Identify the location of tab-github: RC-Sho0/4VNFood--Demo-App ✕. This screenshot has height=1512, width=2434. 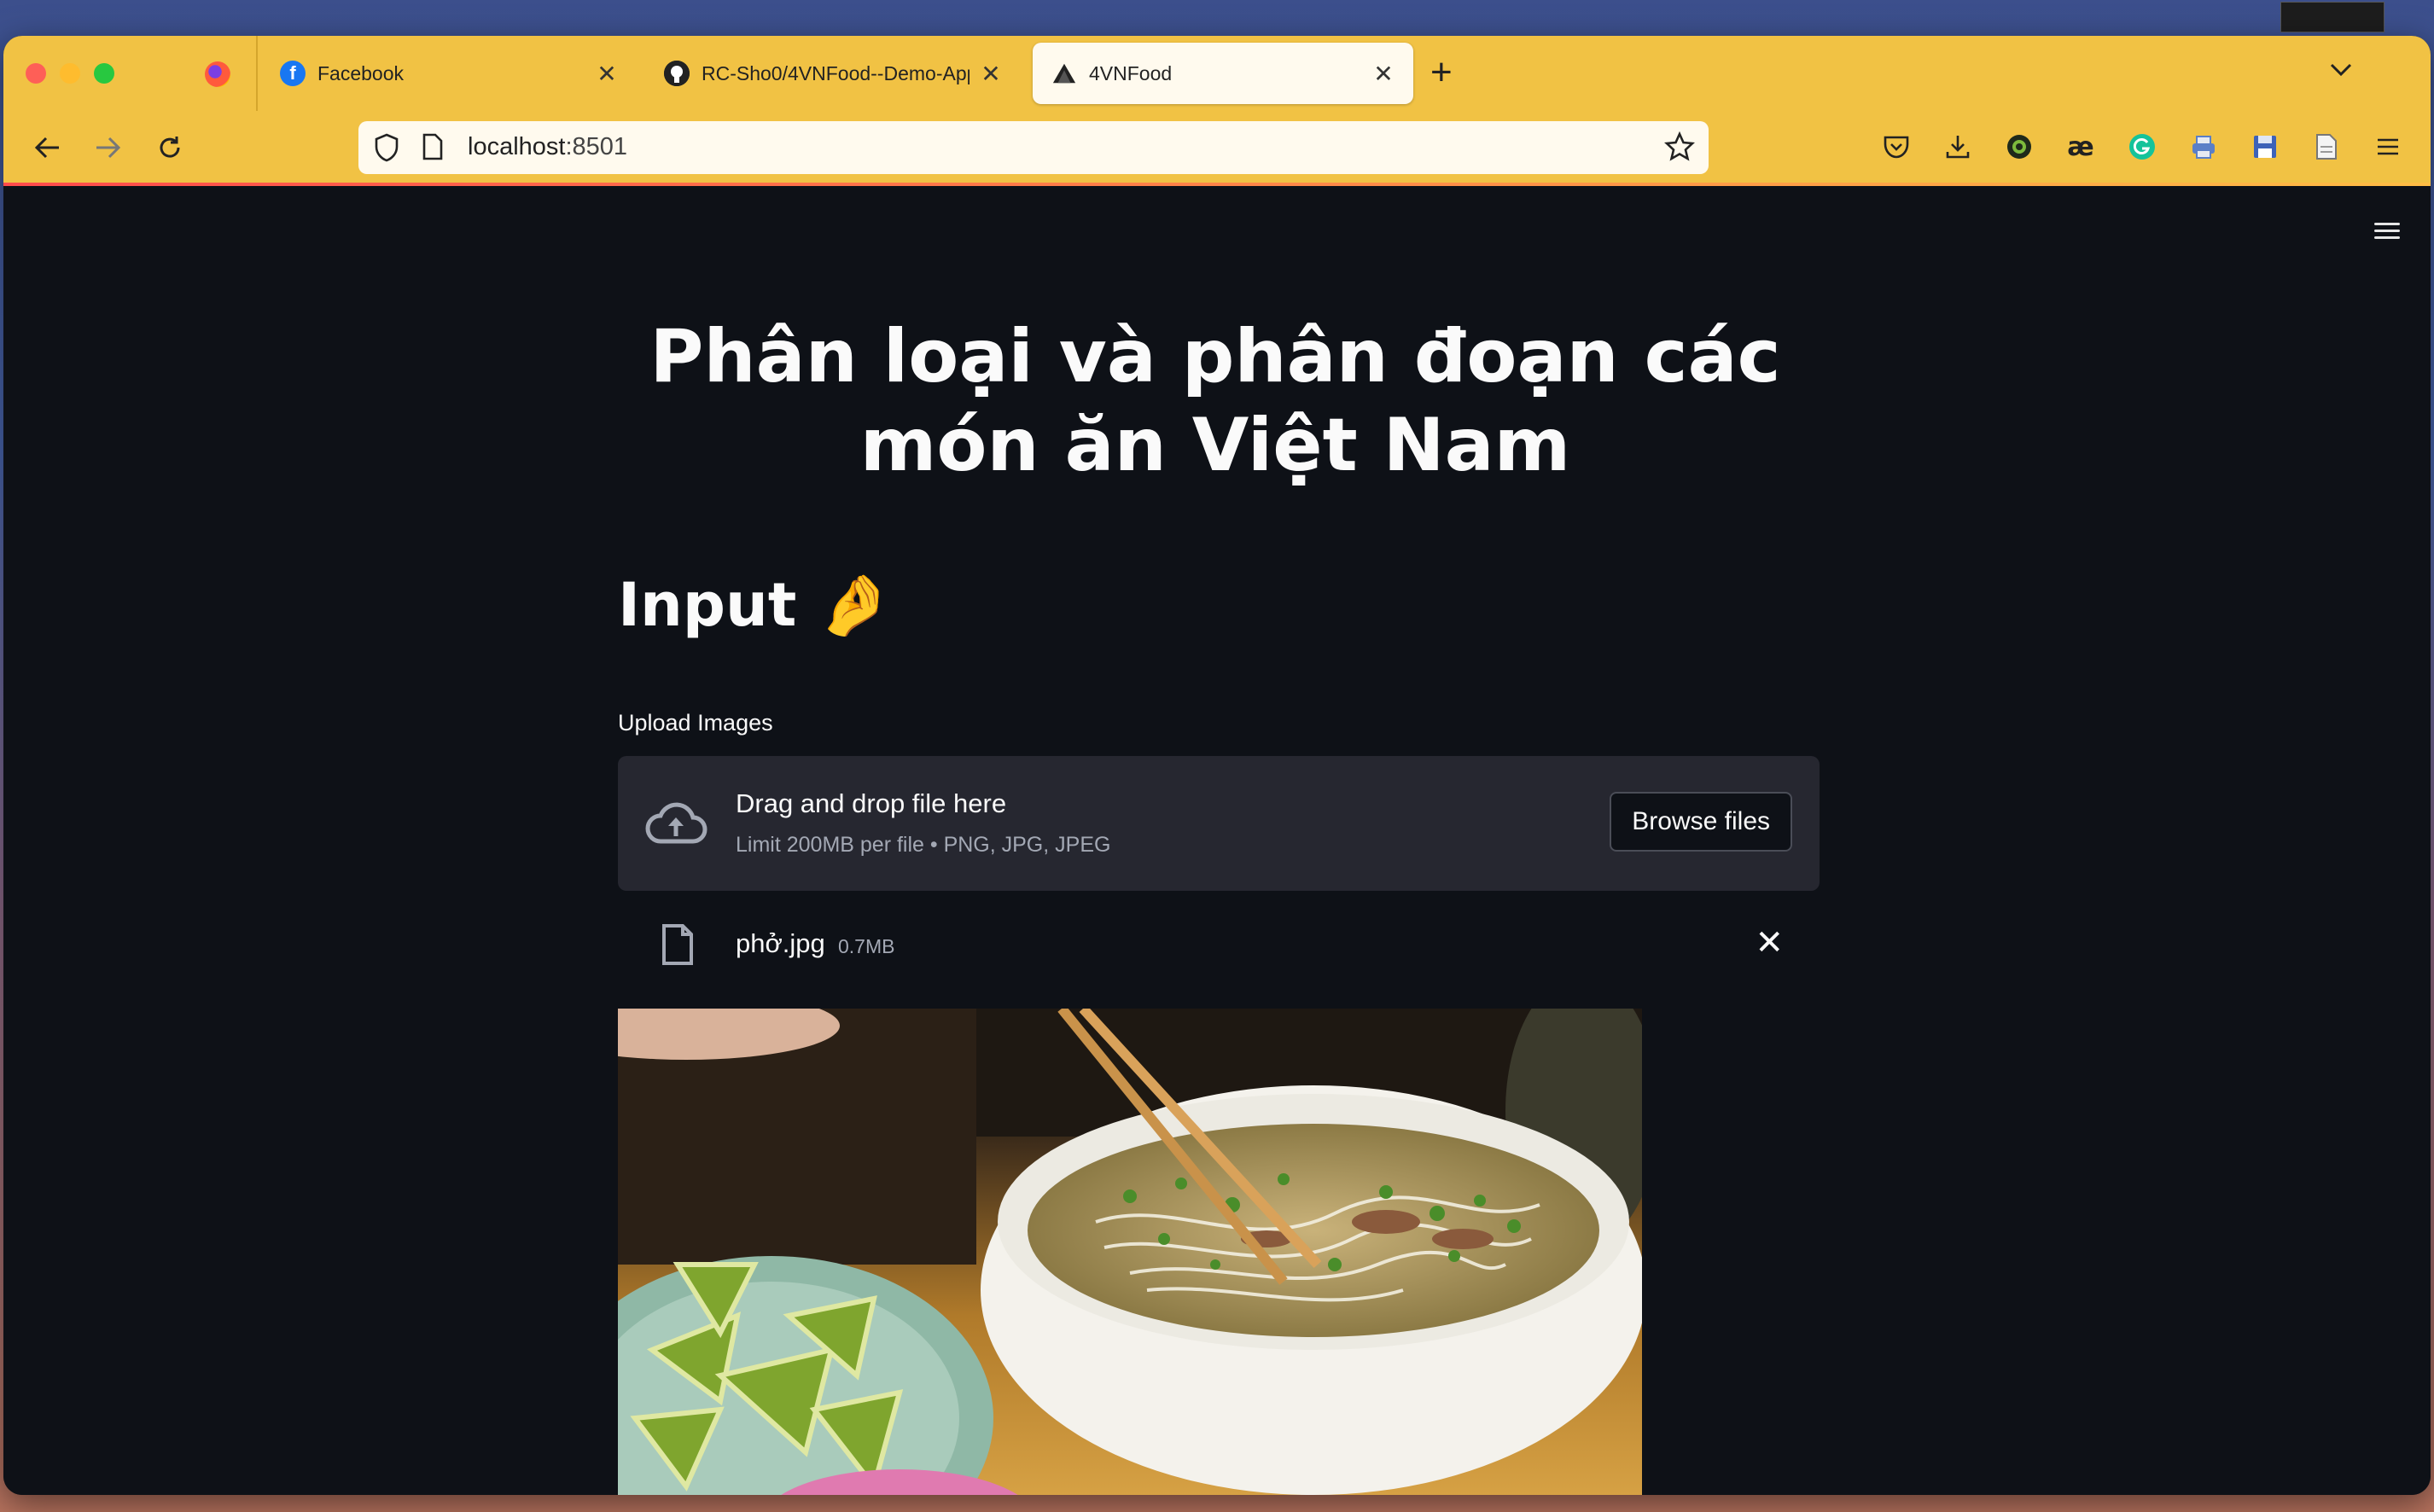
(833, 73).